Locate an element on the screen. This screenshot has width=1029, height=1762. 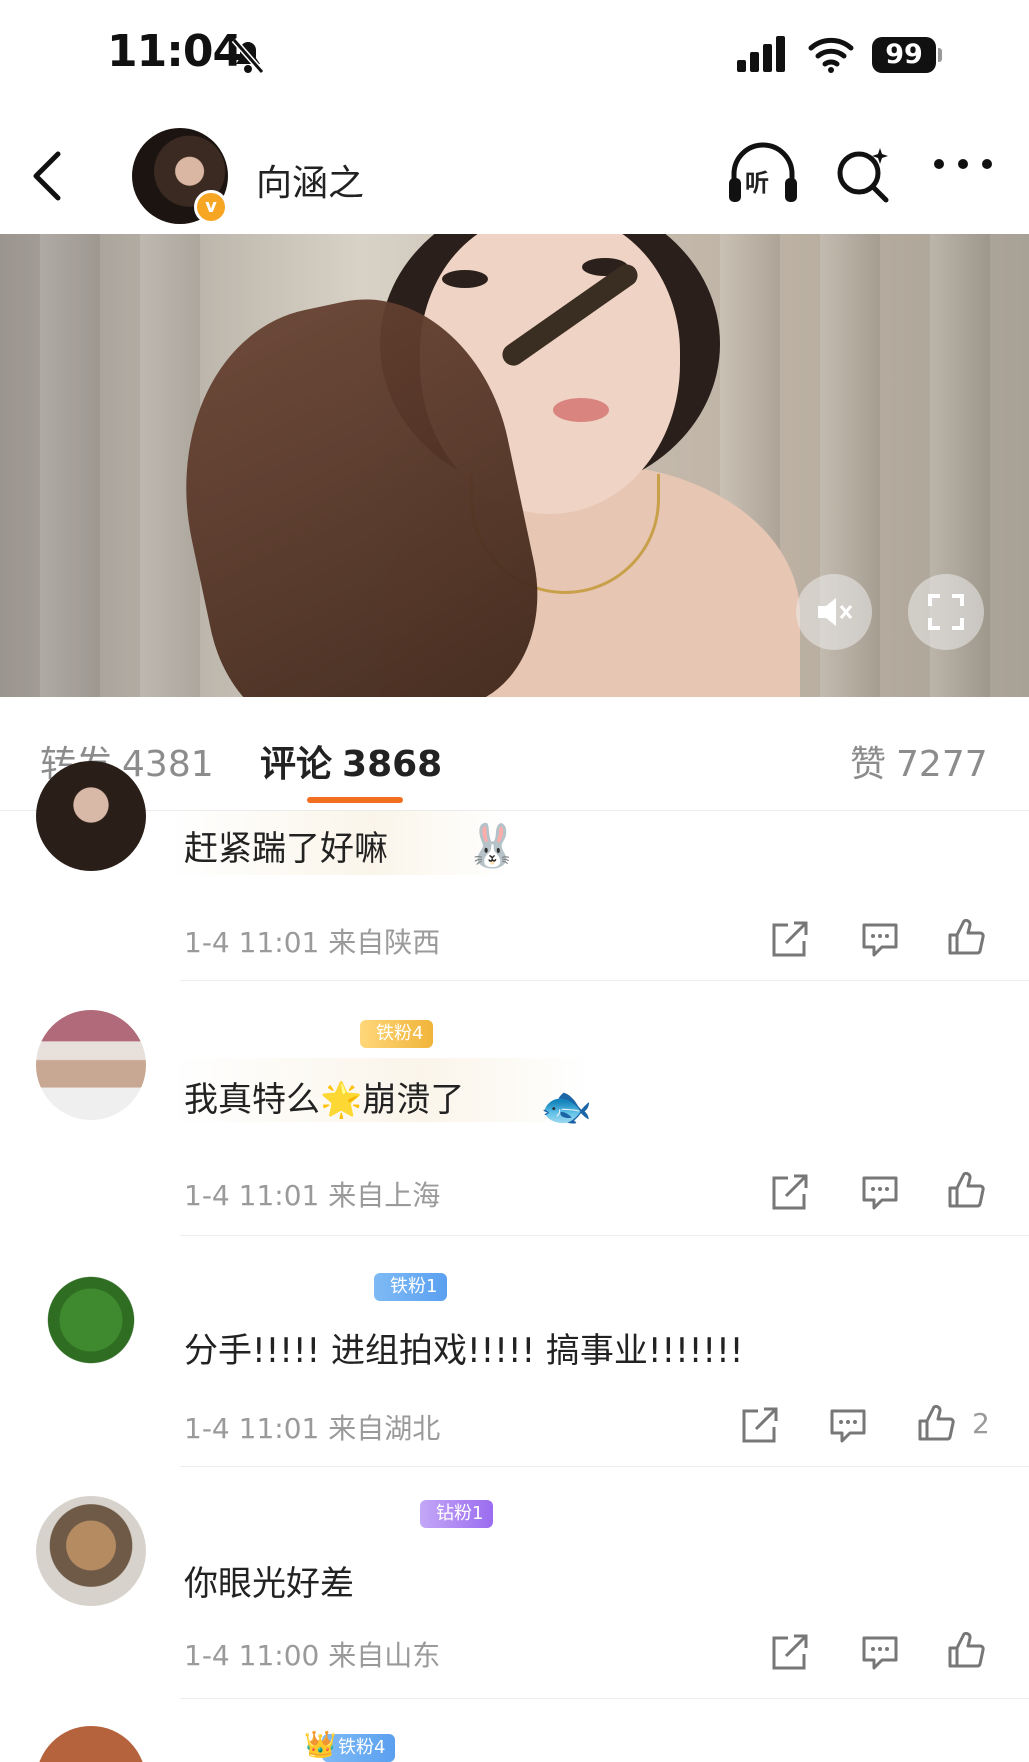
author-name: 向涵之 is located at coordinates (310, 180).